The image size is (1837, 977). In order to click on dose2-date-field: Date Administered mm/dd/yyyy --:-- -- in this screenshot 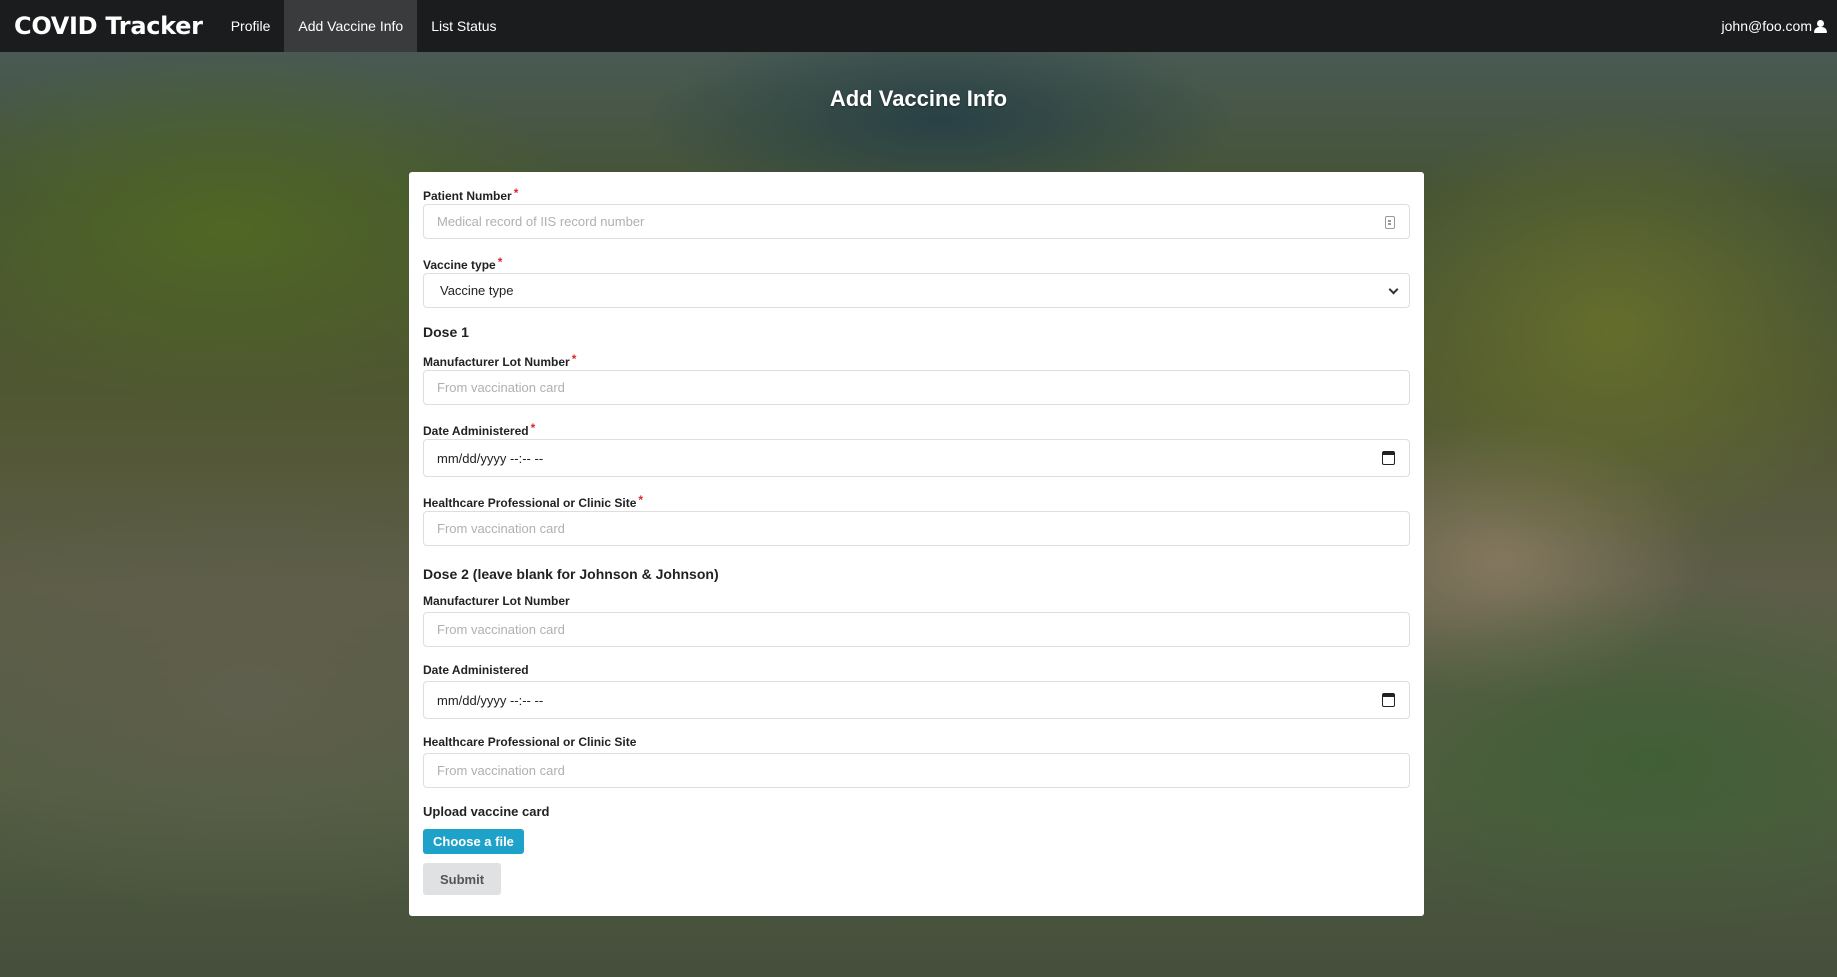, I will do `click(916, 691)`.